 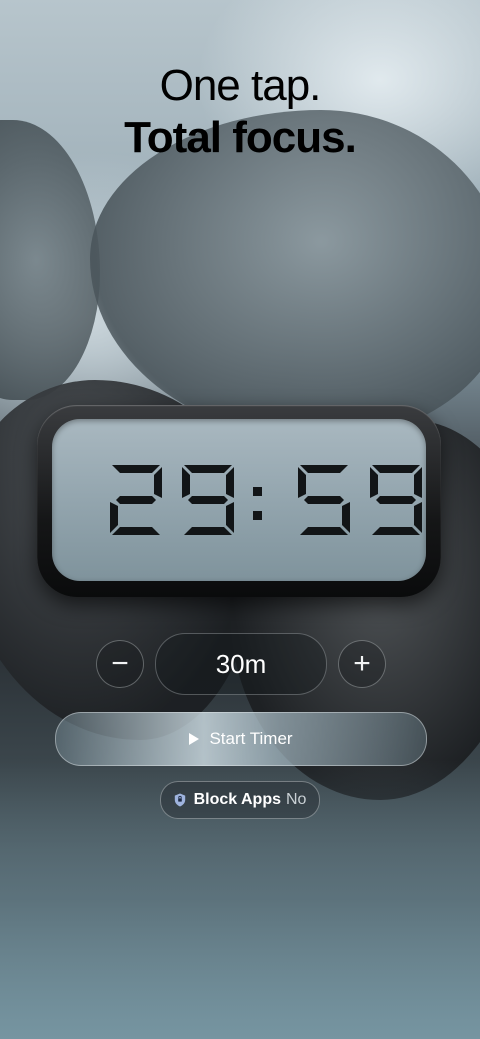 I want to click on start-timer-label: Start Timer, so click(x=251, y=738).